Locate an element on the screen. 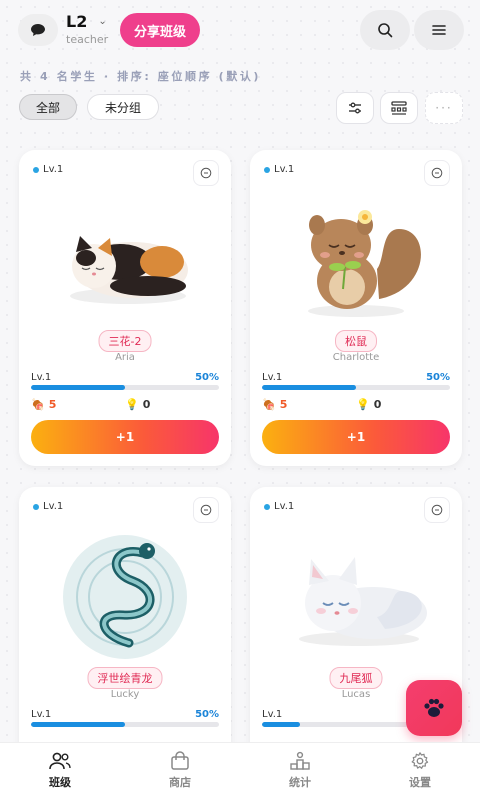 The image size is (480, 800). ukiyoe-dragon-illustration is located at coordinates (125, 597).